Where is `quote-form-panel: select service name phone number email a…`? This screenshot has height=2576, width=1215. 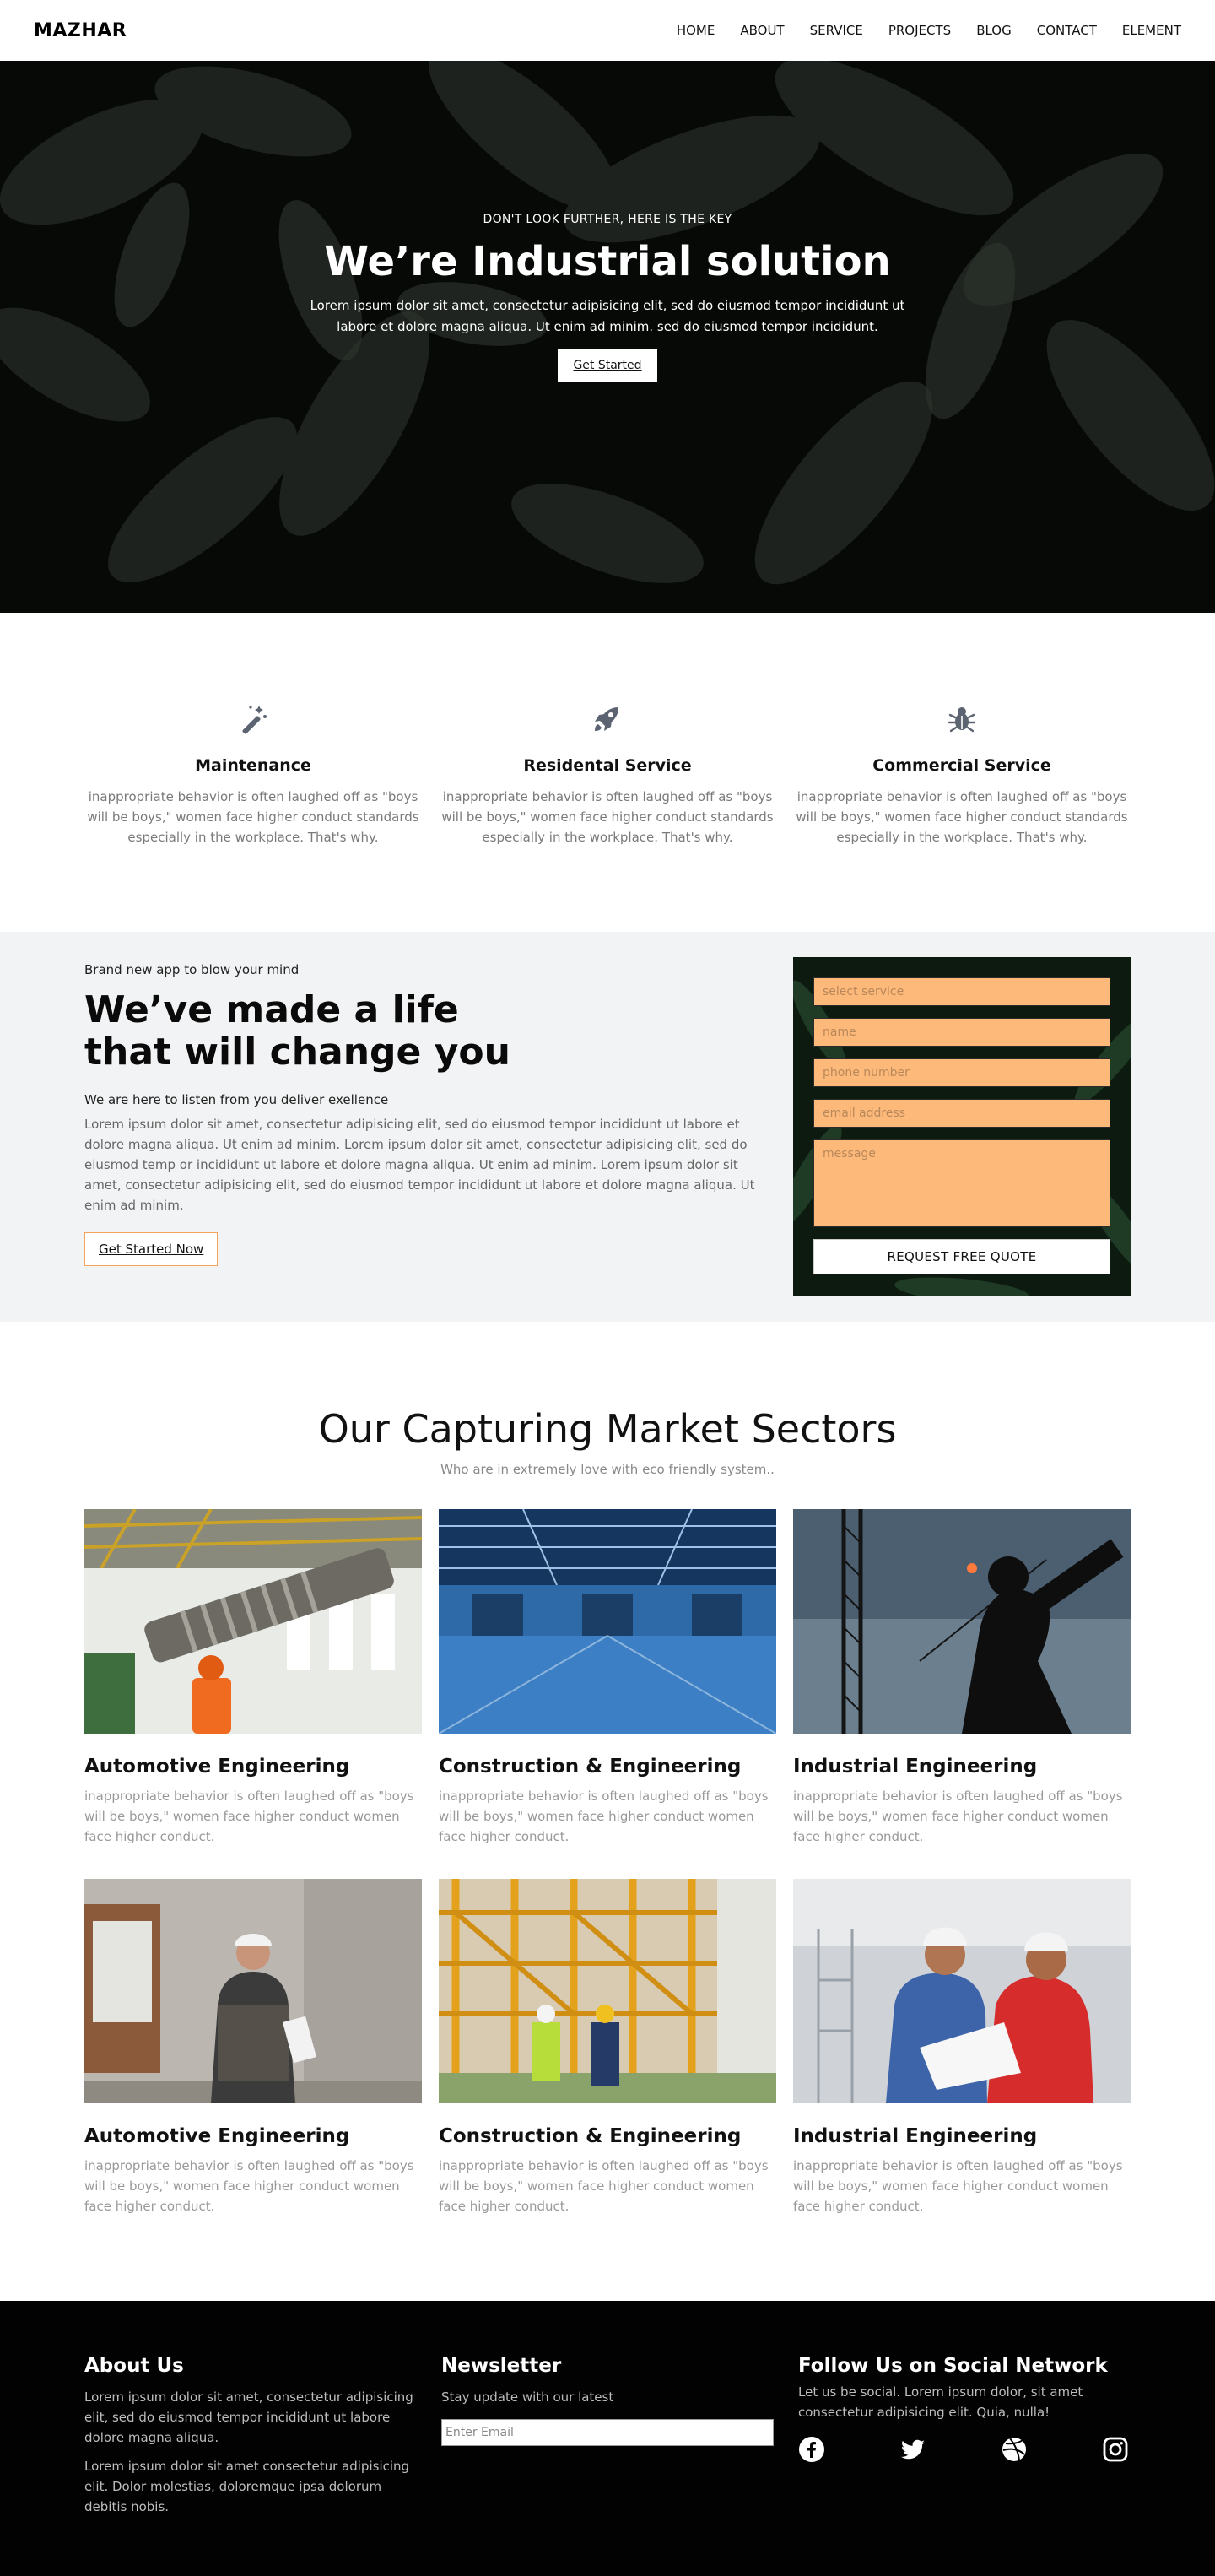
quote-form-panel: select service name phone number email a… is located at coordinates (962, 1126).